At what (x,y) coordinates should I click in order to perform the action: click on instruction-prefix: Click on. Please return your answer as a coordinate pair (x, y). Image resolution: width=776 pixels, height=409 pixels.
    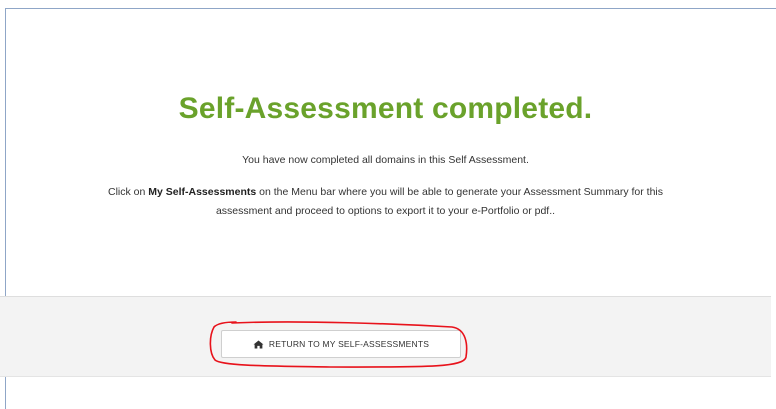
    Looking at the image, I should click on (128, 192).